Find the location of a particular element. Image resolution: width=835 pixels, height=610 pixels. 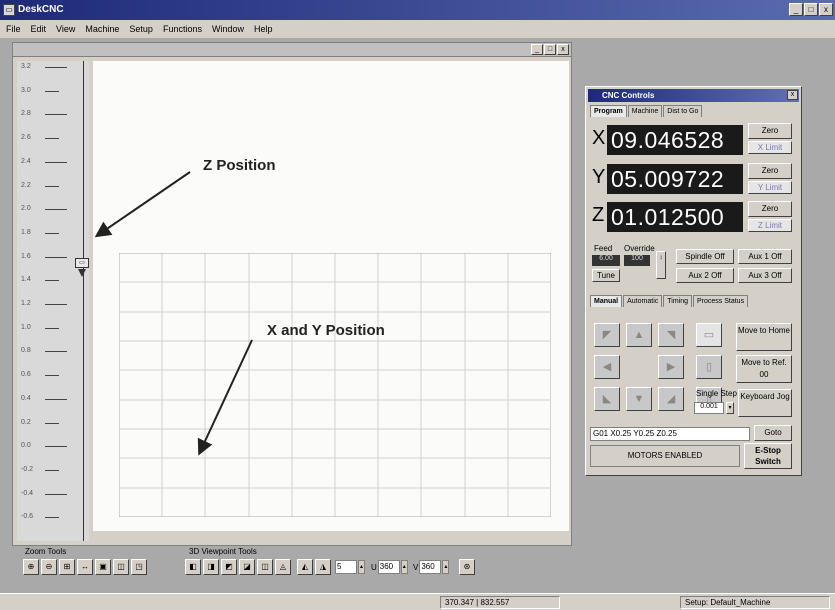

keyboard-jog-button: Keyboard Jog is located at coordinates (765, 403).